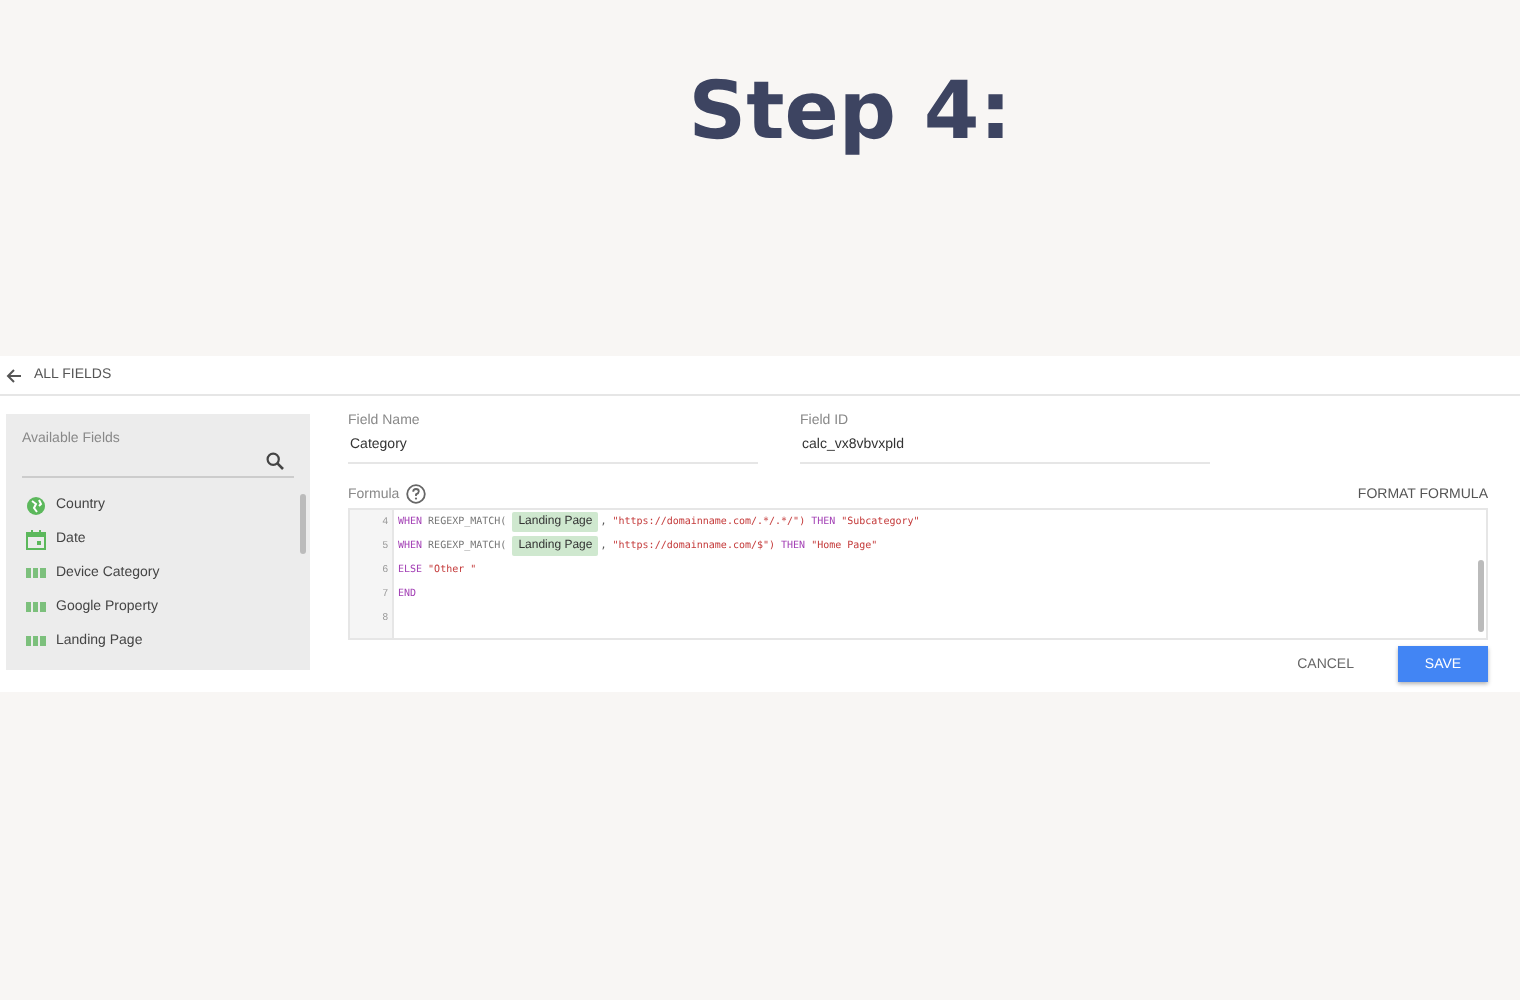 This screenshot has width=1520, height=1000. What do you see at coordinates (36, 505) in the screenshot?
I see `globe-icon` at bounding box center [36, 505].